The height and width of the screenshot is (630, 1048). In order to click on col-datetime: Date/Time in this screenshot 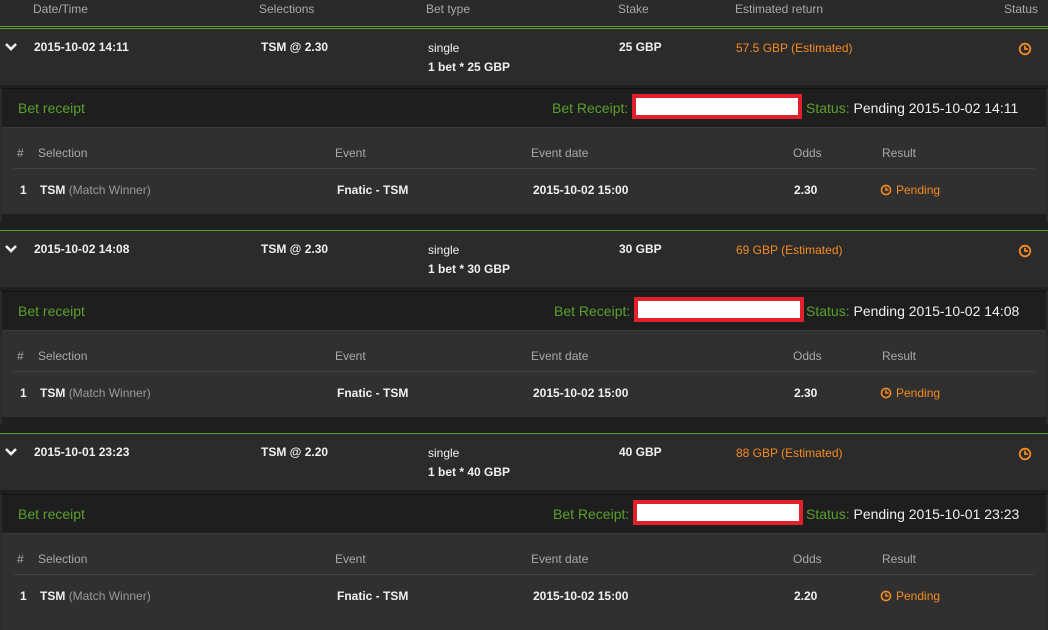, I will do `click(60, 9)`.